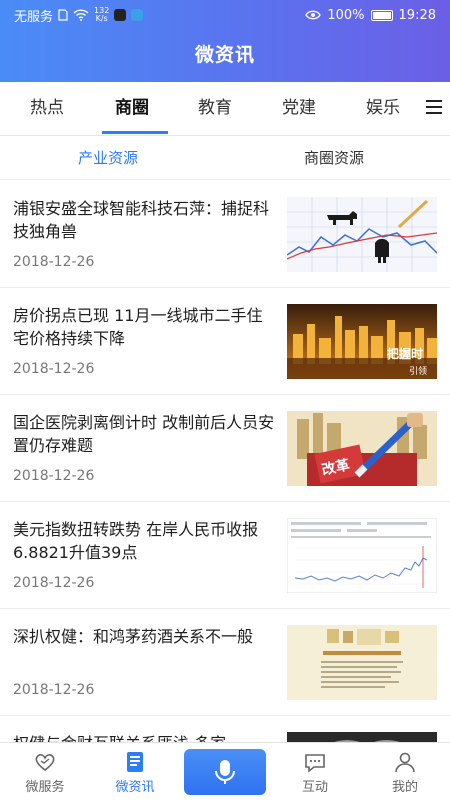 This screenshot has height=800, width=450. I want to click on tiktok-icon, so click(120, 15).